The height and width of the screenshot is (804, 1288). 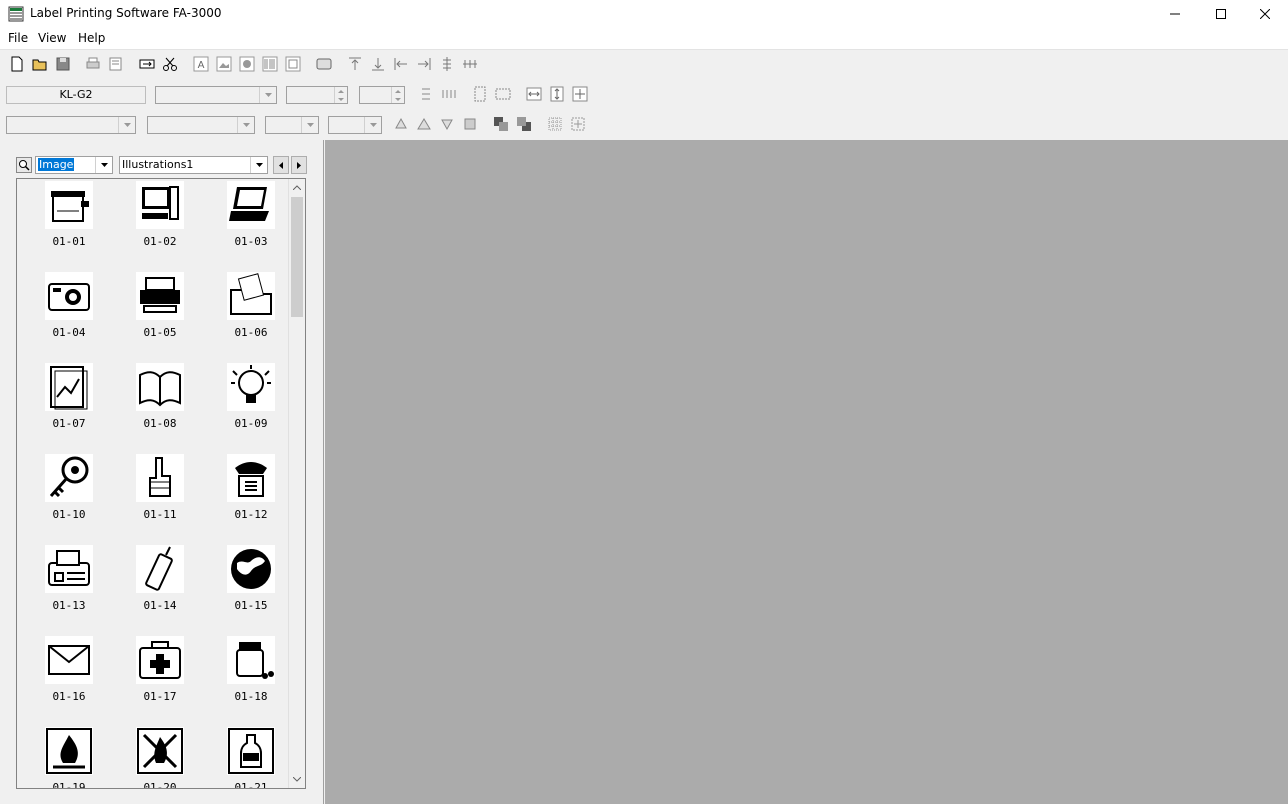 I want to click on mirror-button, so click(x=424, y=124).